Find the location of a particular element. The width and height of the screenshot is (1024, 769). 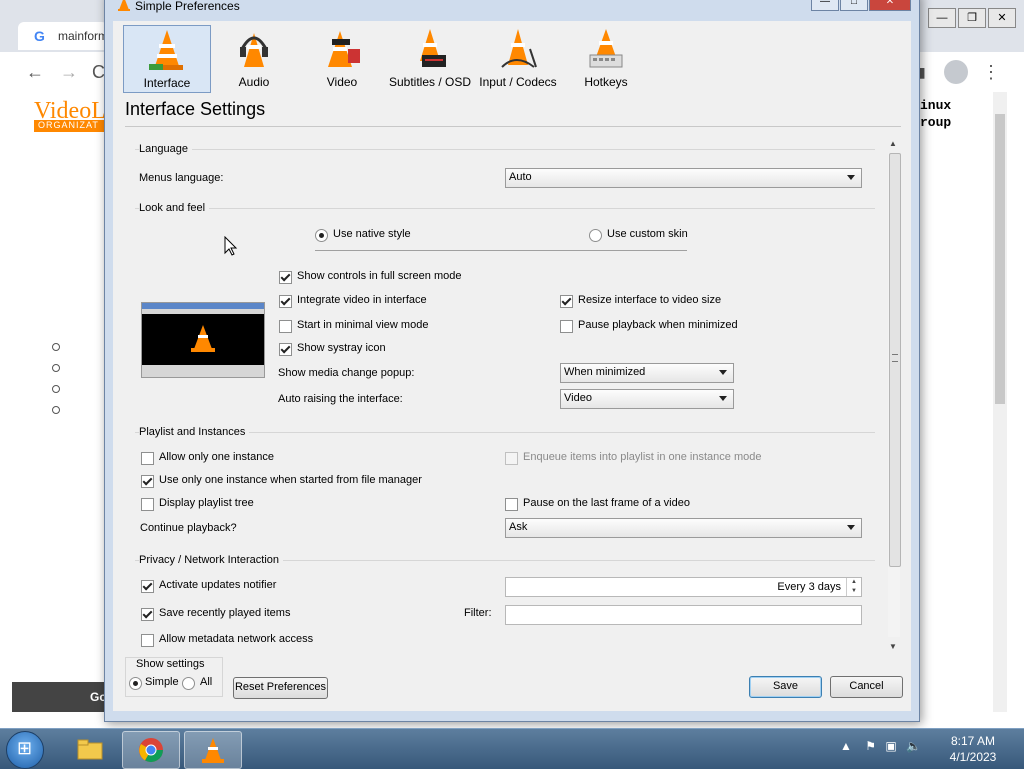

menus-language-label: Menus language: is located at coordinates (181, 178).